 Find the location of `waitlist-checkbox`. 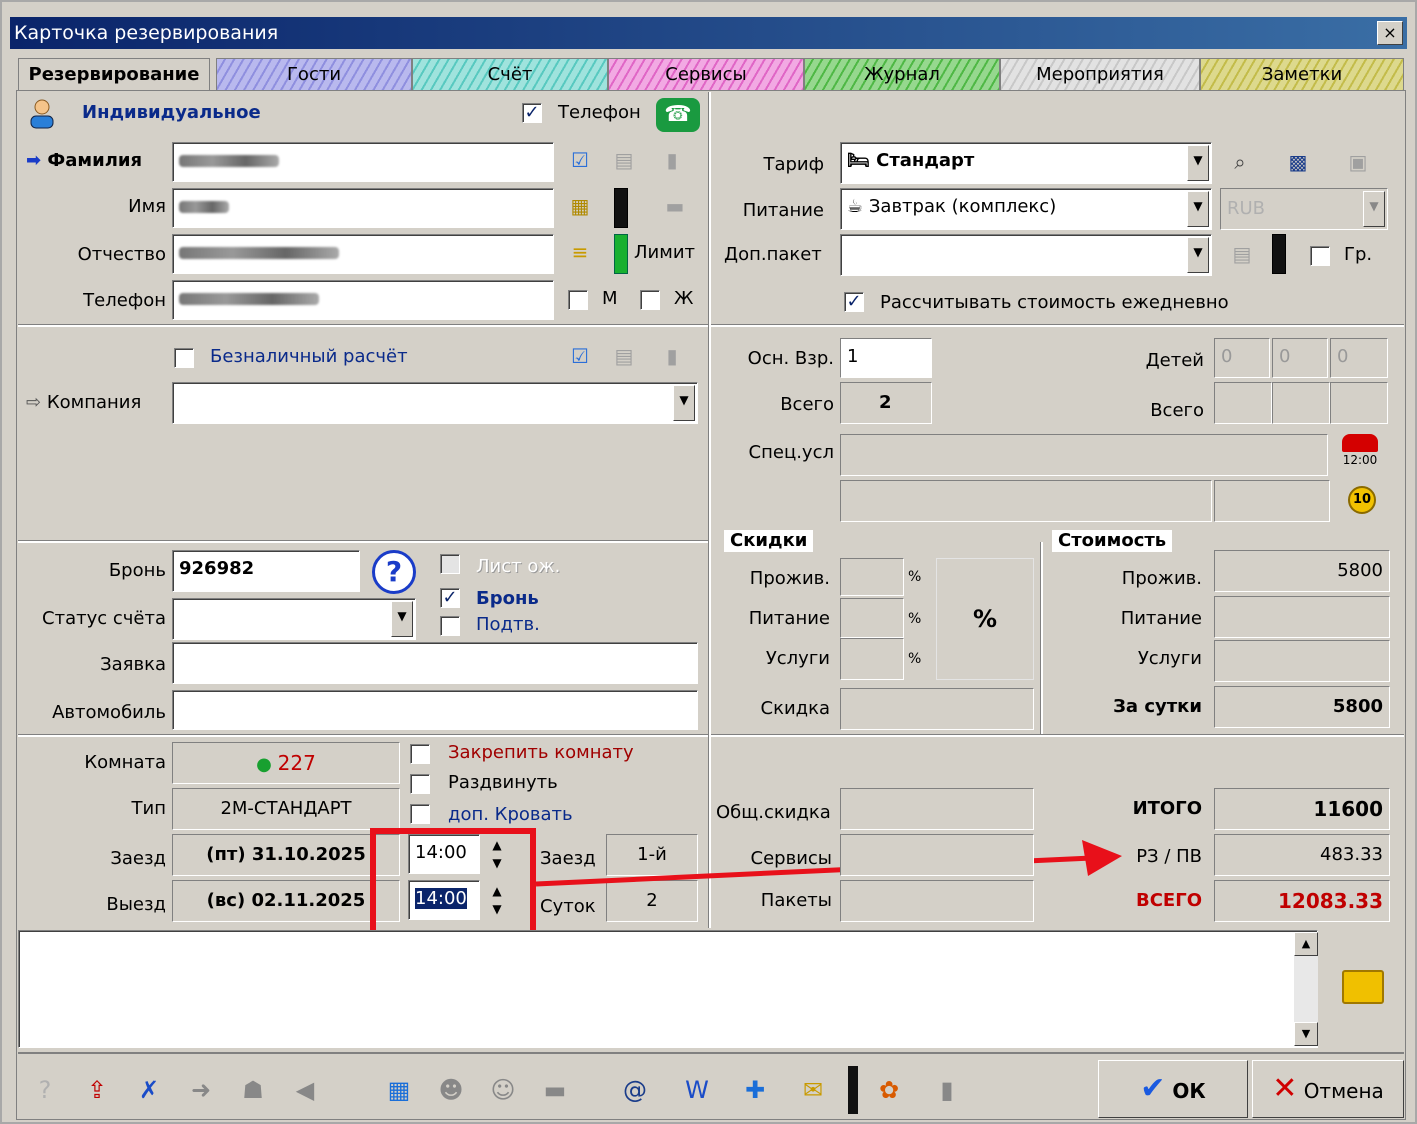

waitlist-checkbox is located at coordinates (450, 564).